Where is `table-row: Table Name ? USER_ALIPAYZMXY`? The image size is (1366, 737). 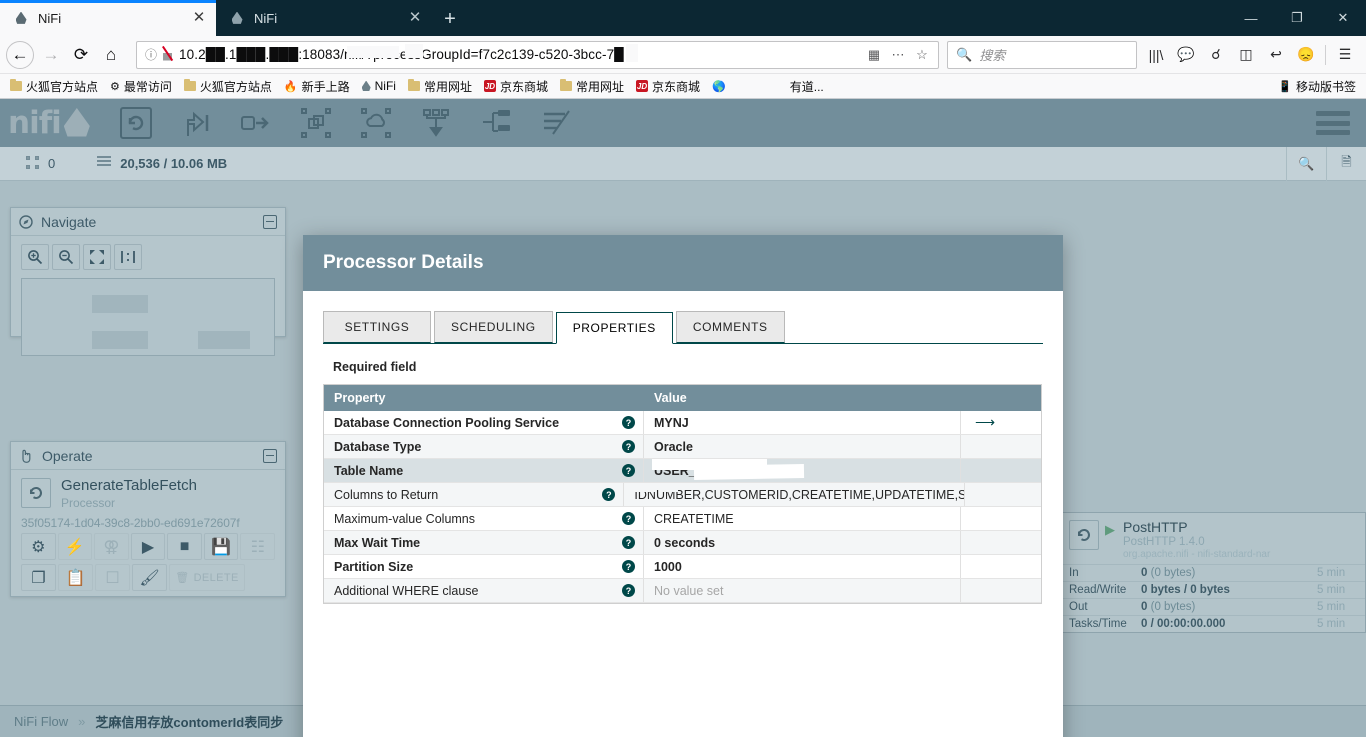 table-row: Table Name ? USER_ALIPAYZMXY is located at coordinates (682, 471).